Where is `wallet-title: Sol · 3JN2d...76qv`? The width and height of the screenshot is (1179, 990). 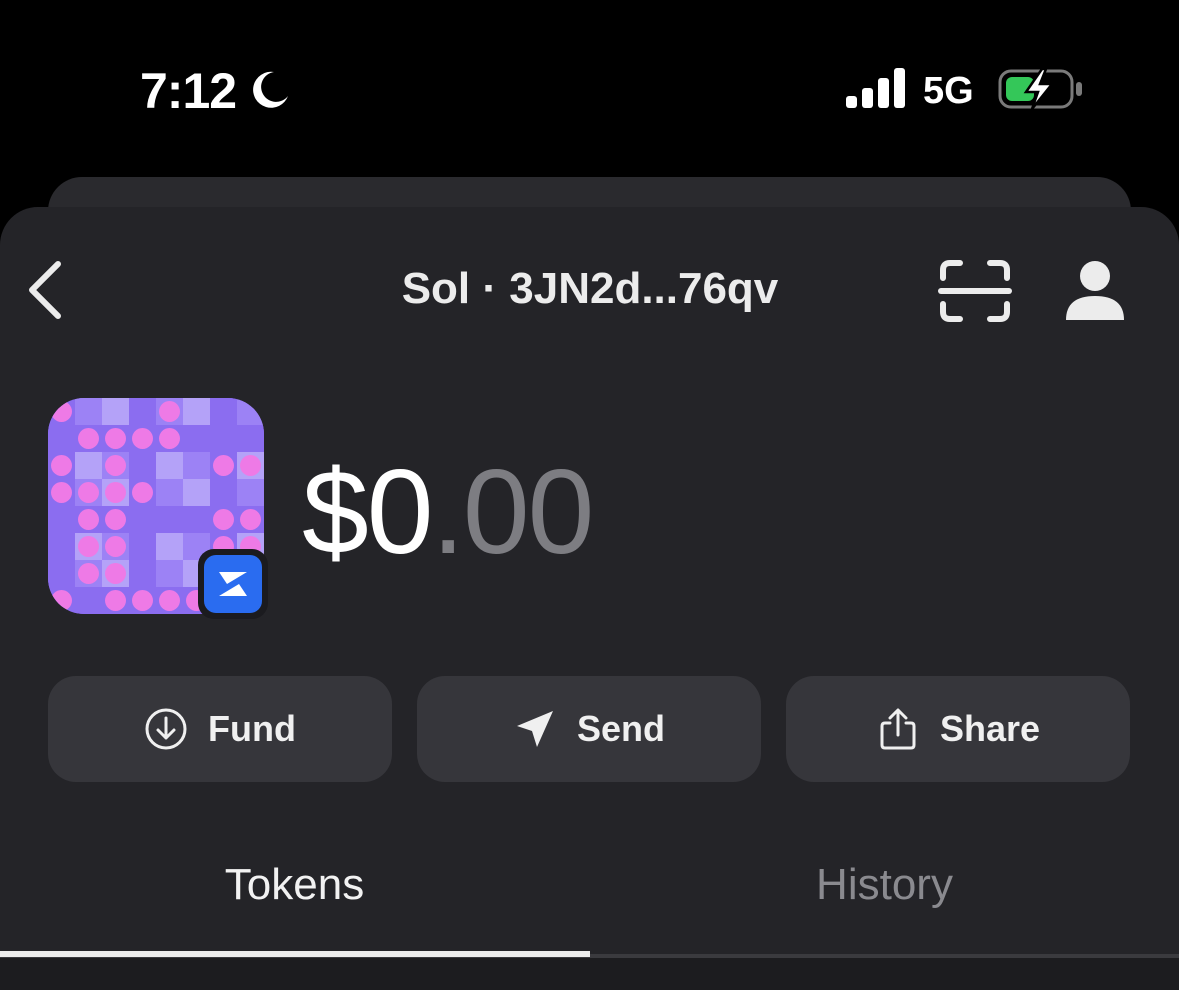 wallet-title: Sol · 3JN2d...76qv is located at coordinates (590, 289).